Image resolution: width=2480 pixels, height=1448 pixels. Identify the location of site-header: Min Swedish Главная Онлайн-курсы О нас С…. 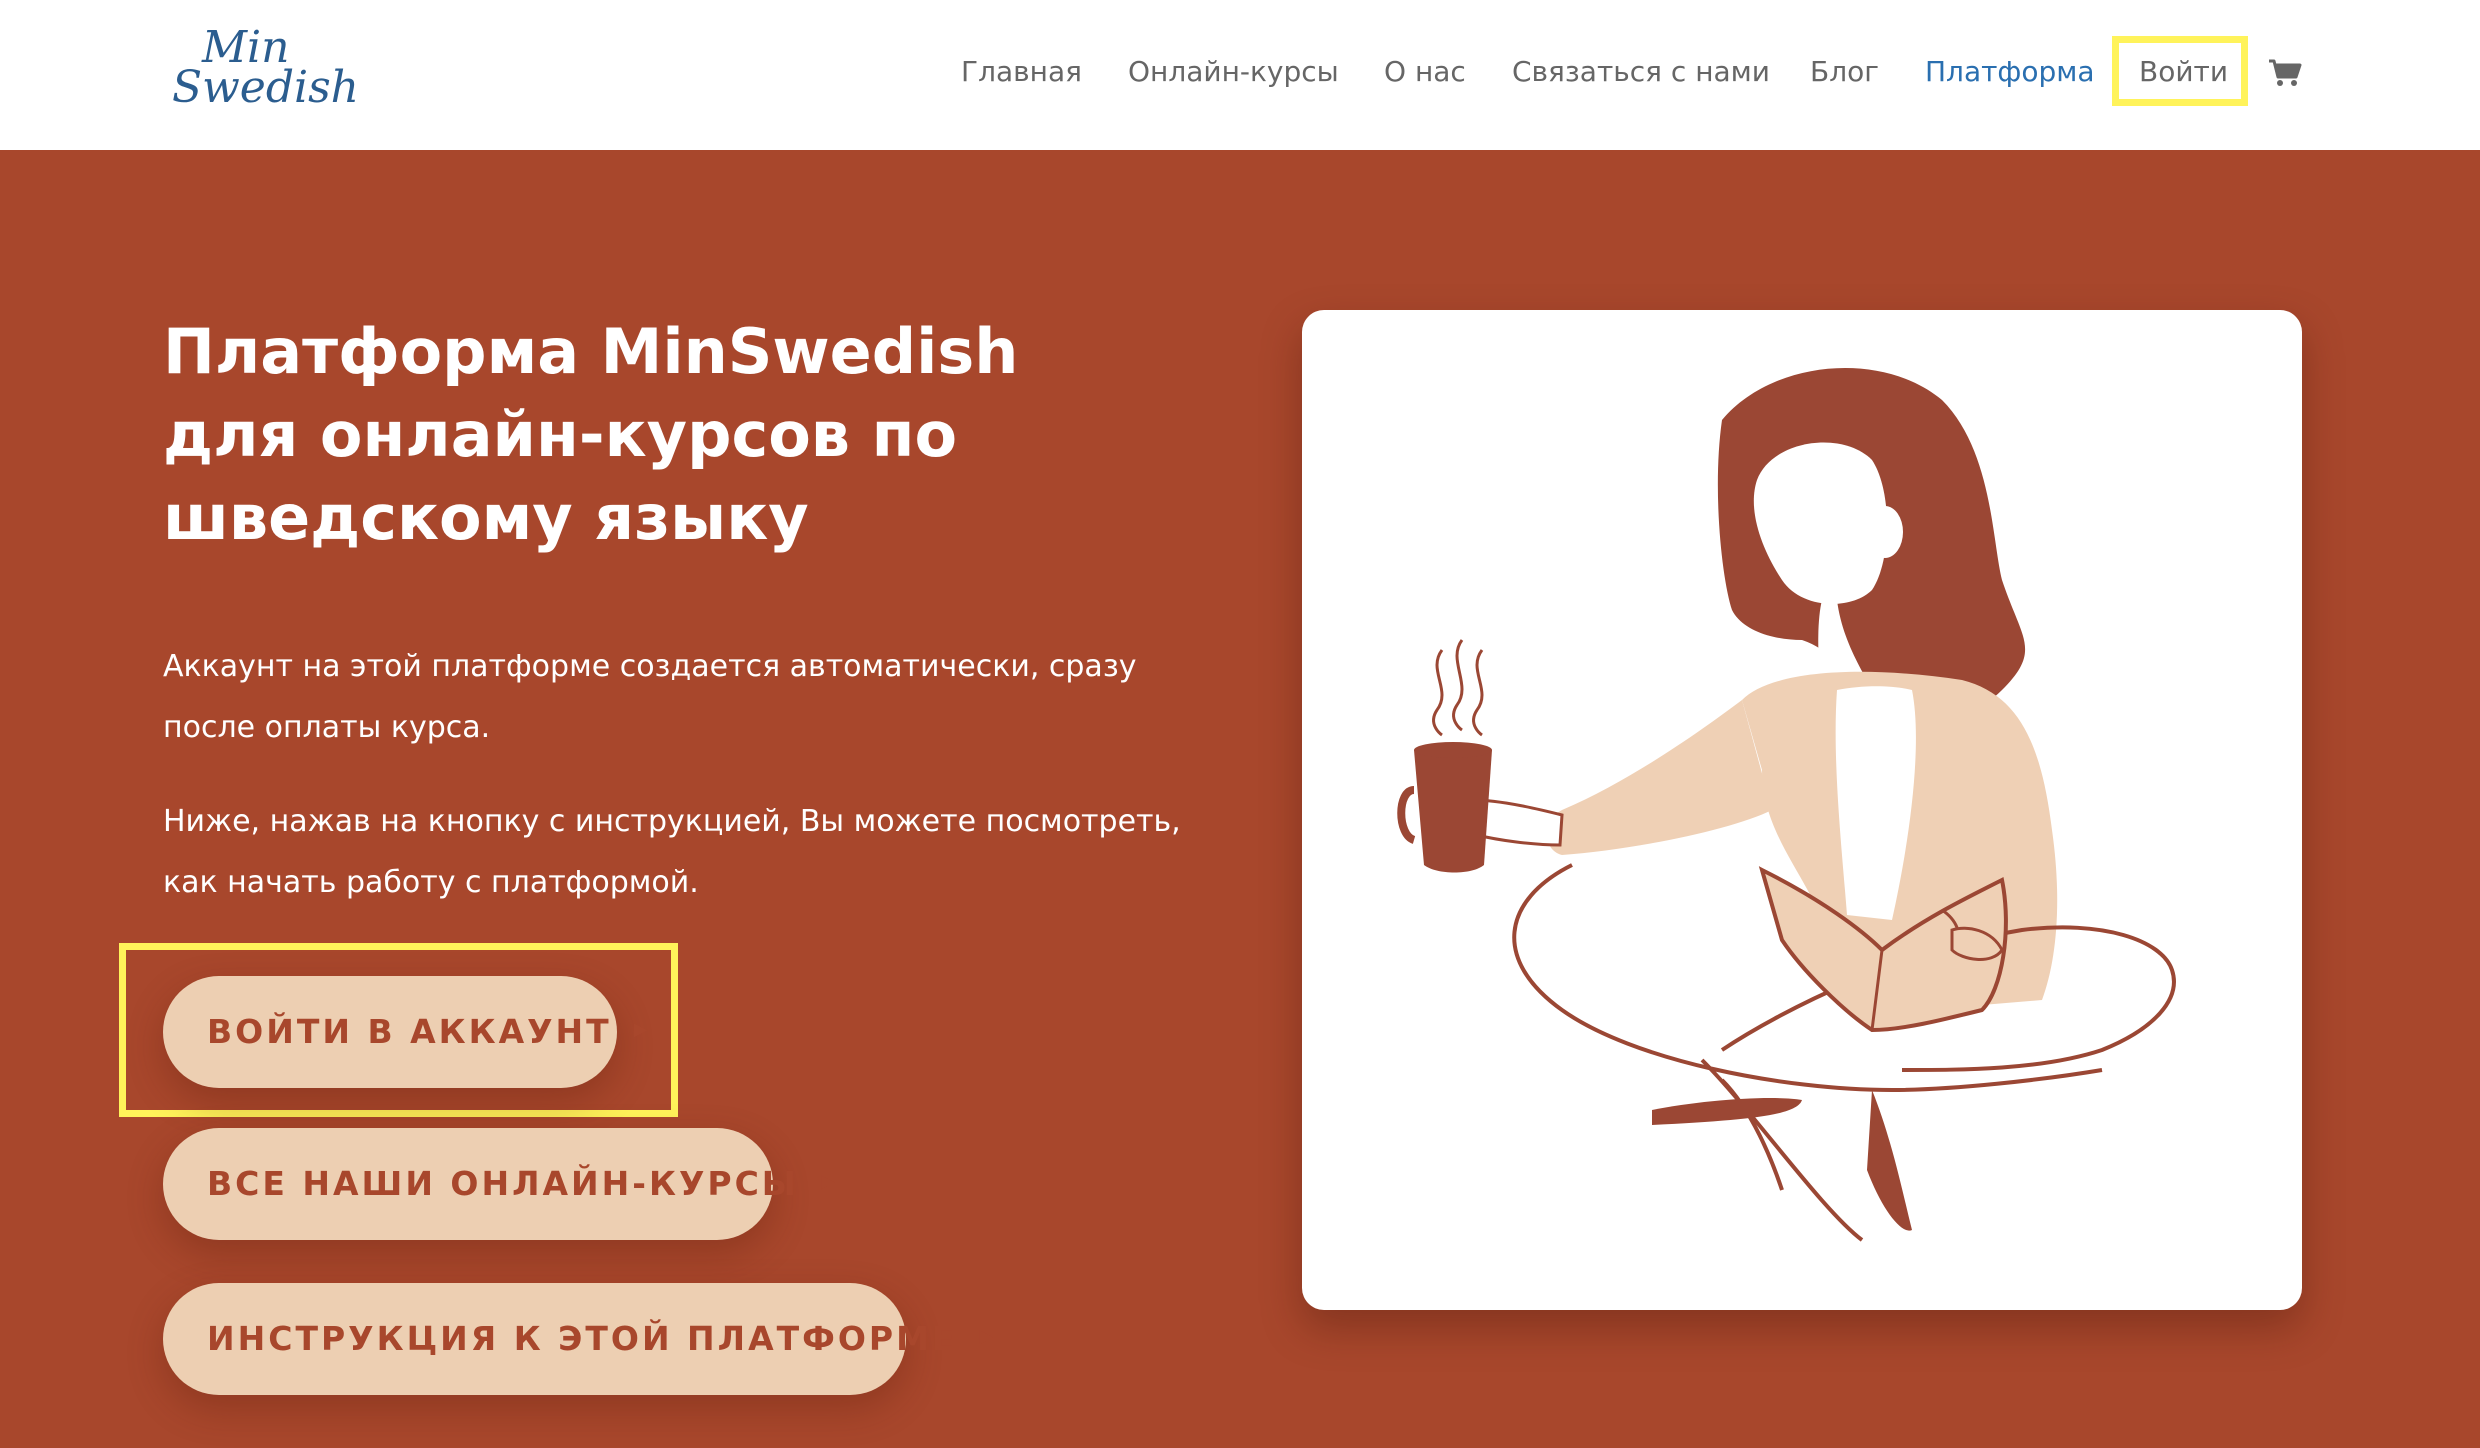
(1240, 75).